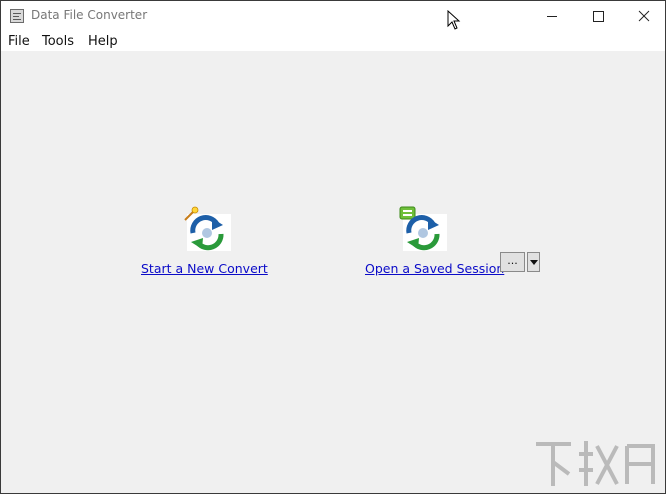 This screenshot has height=494, width=666. I want to click on recent-sessions-dropdown, so click(533, 262).